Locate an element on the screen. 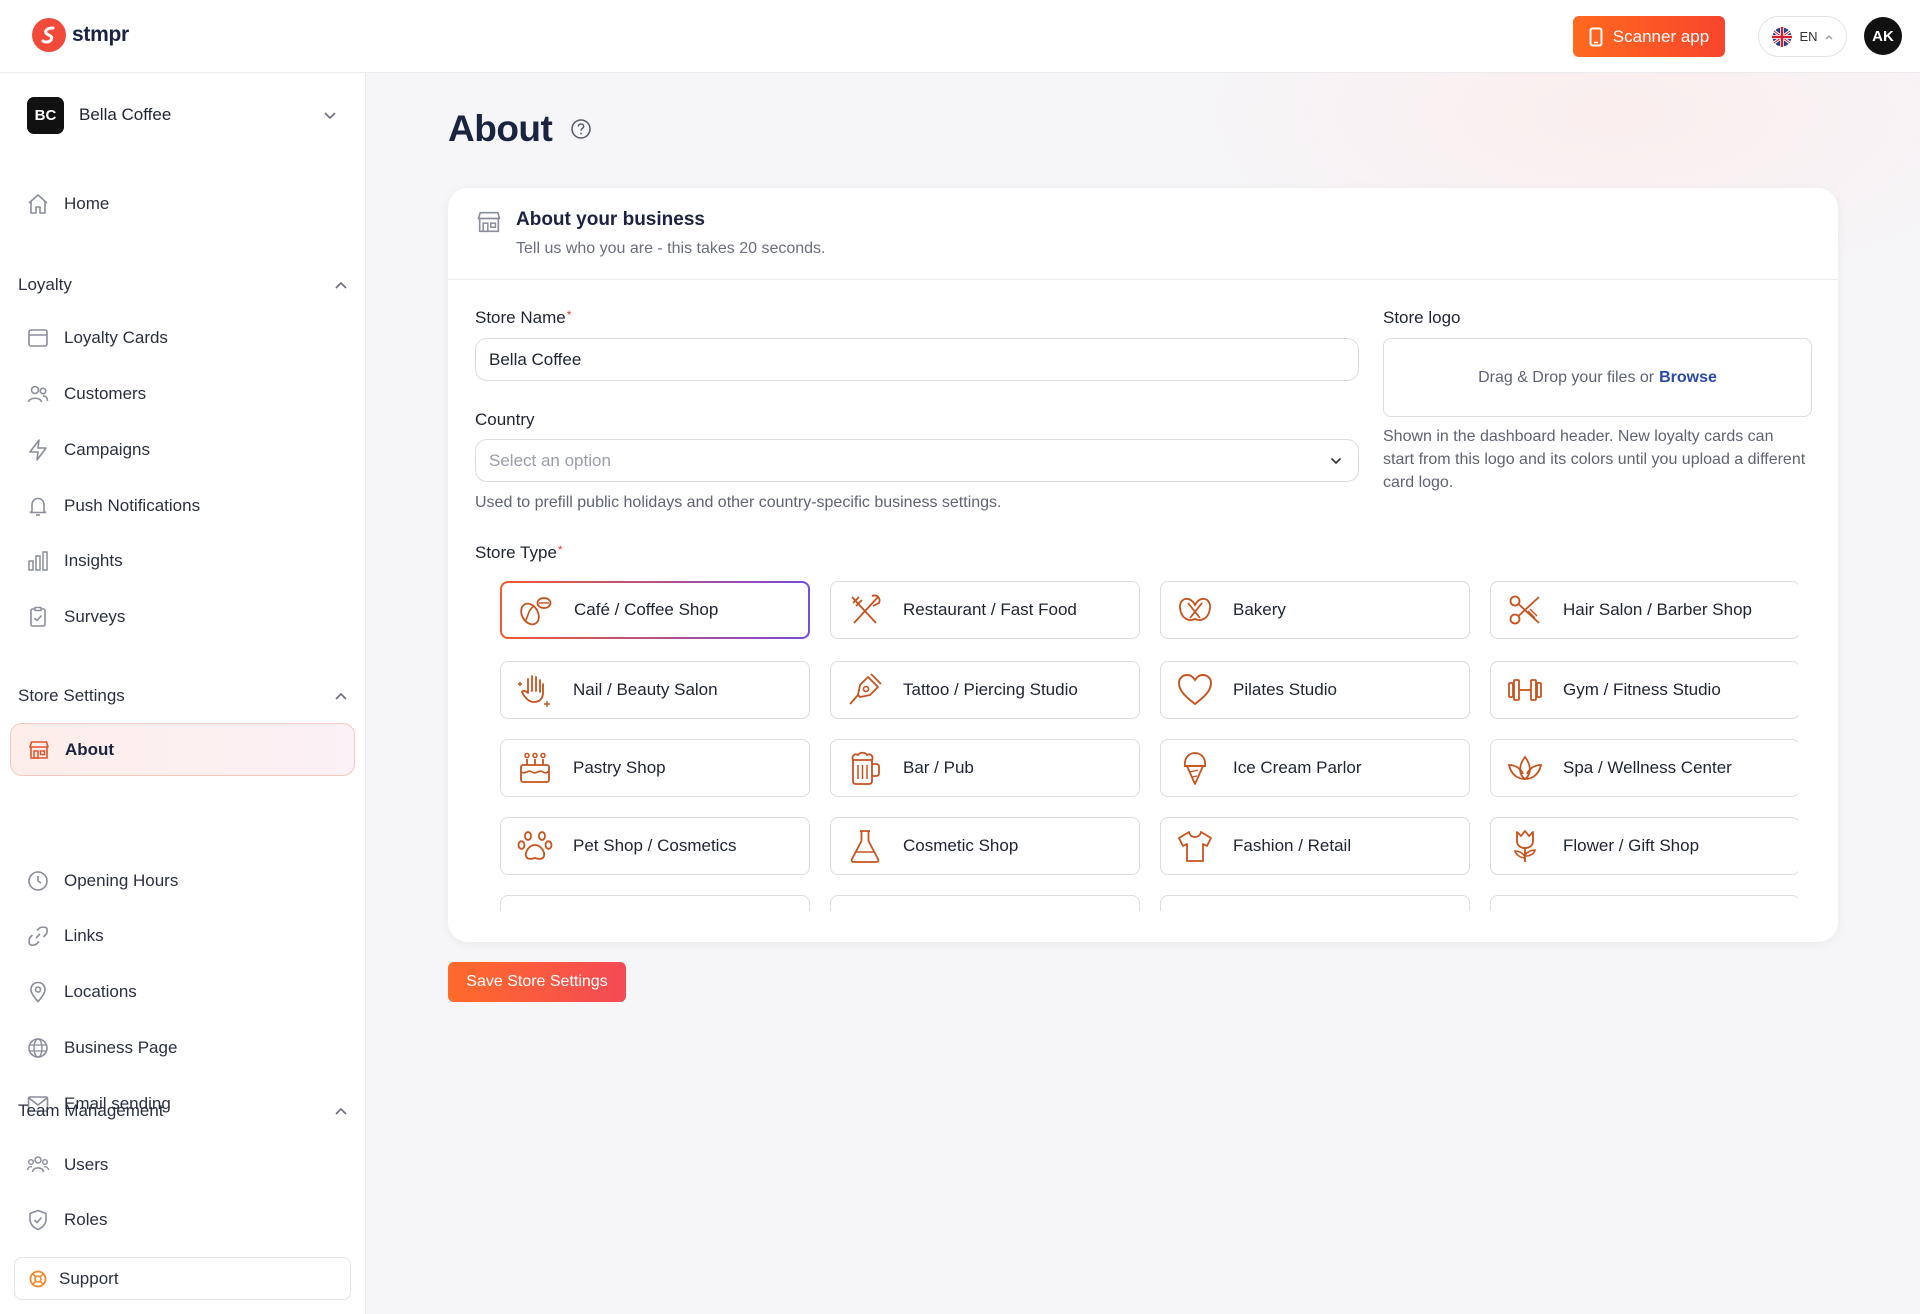 The height and width of the screenshot is (1314, 1920). store-type-label: Pilates Studio is located at coordinates (1285, 689).